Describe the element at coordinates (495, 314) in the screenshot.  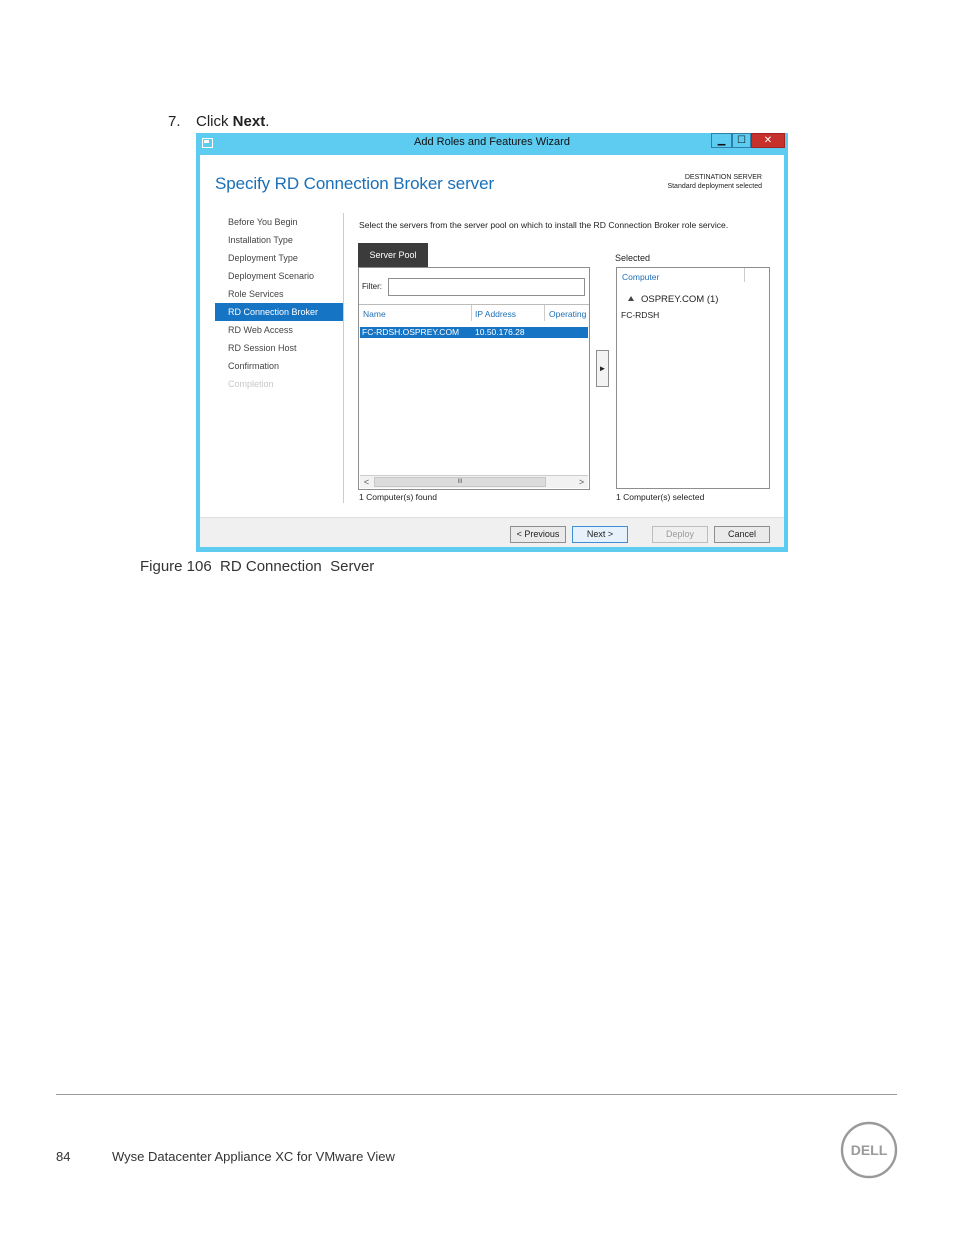
I see `column-header-ip-address: IP Address` at that location.